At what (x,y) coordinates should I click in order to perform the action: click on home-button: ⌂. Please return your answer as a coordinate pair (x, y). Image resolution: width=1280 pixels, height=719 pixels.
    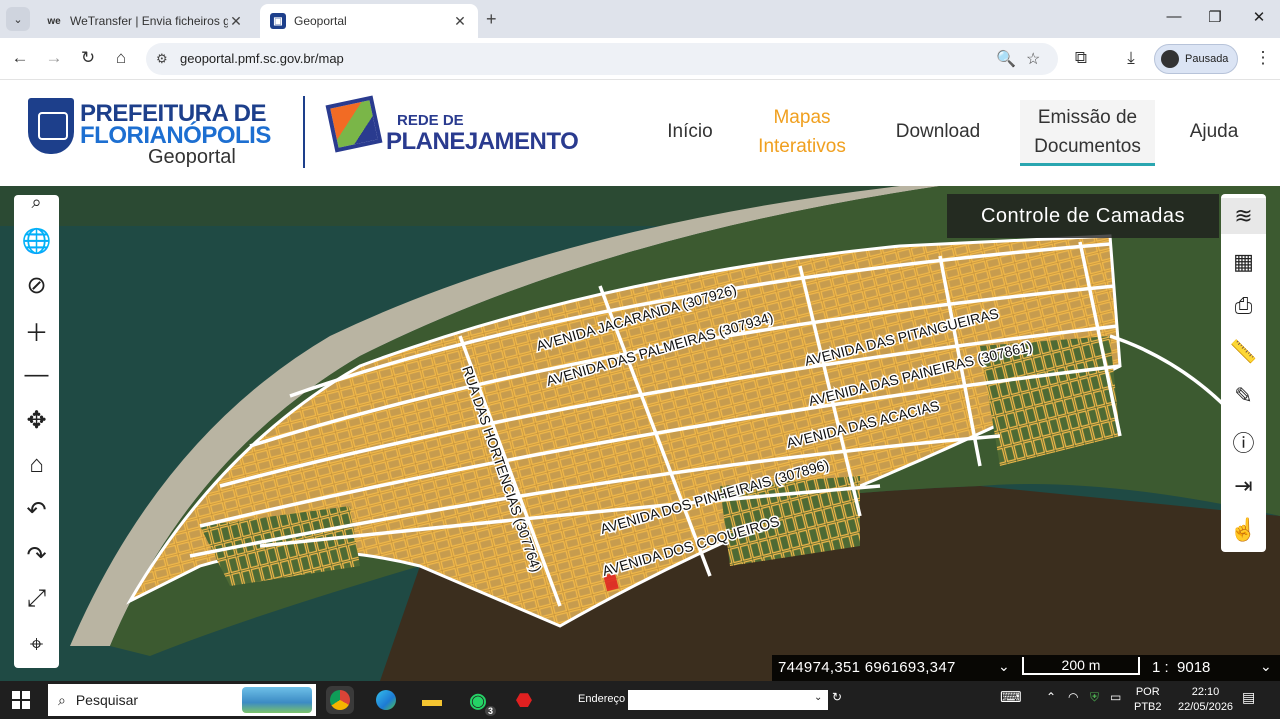
    Looking at the image, I should click on (121, 58).